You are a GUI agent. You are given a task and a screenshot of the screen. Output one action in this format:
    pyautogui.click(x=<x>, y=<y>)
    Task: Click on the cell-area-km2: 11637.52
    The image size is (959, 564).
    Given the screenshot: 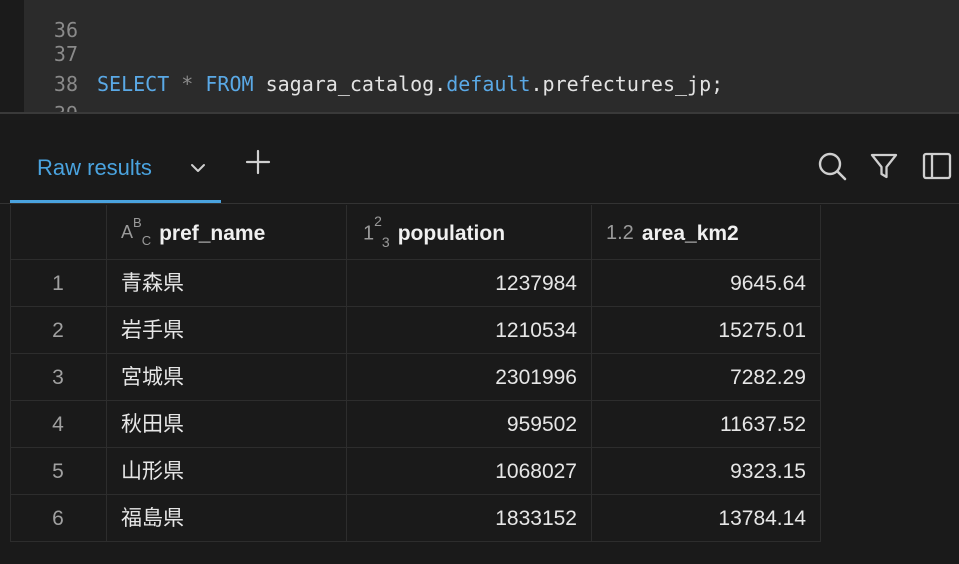 What is the action you would take?
    pyautogui.click(x=706, y=424)
    